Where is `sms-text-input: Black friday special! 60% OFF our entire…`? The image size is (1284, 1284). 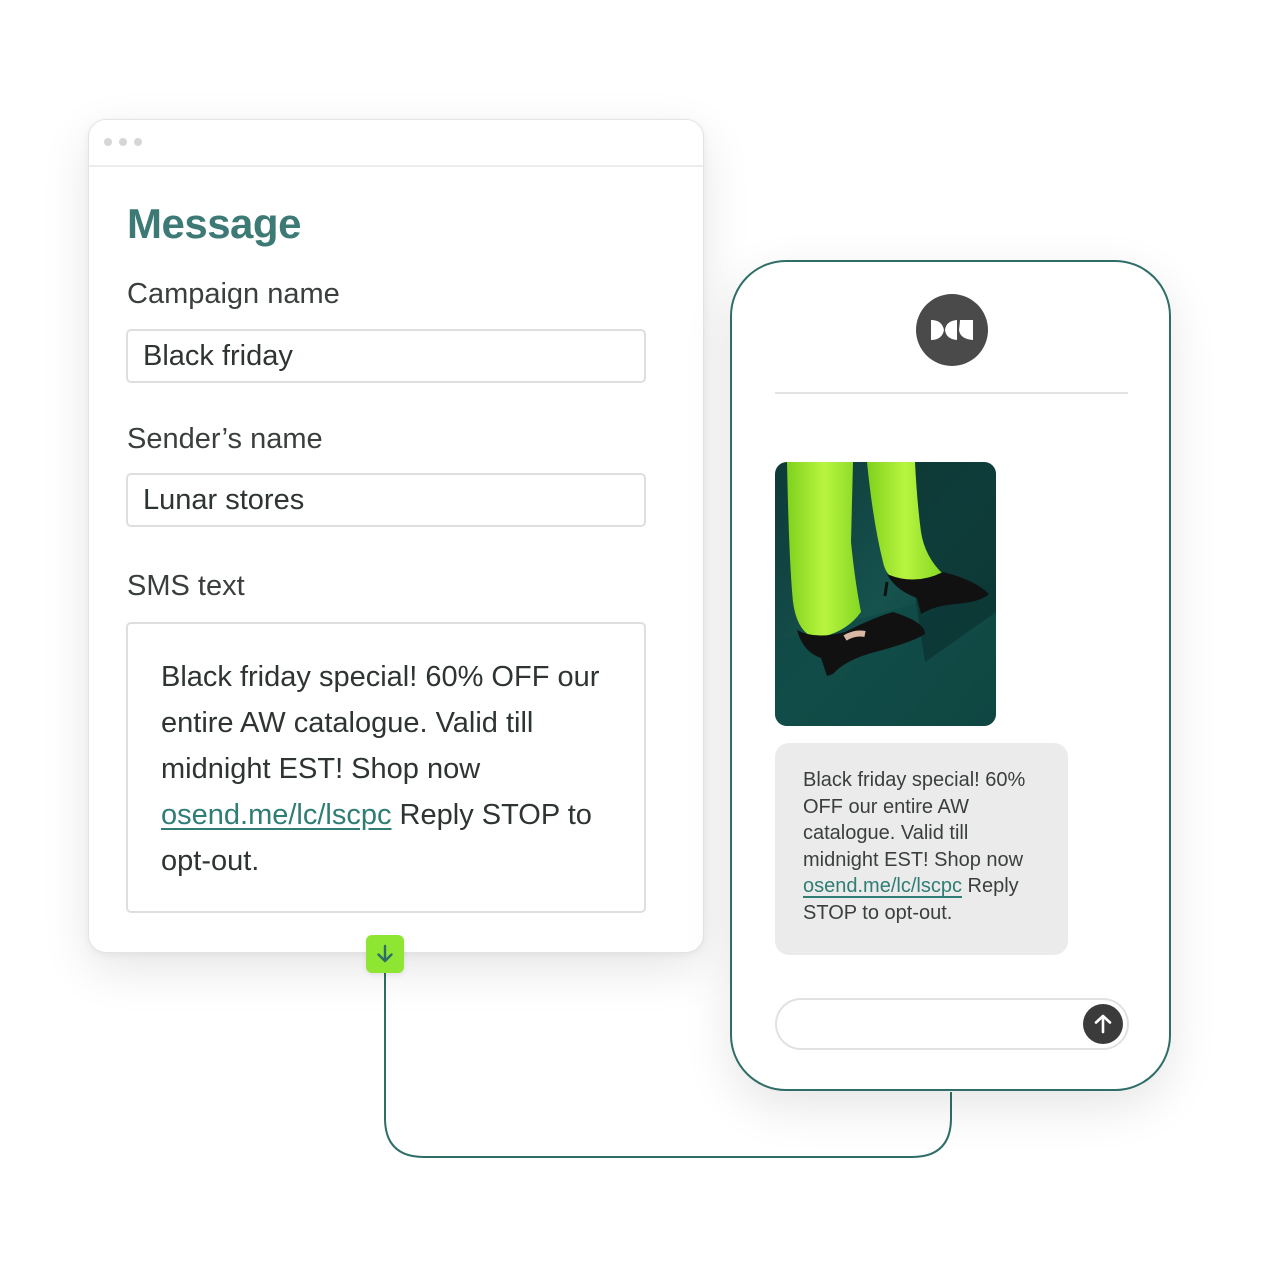 sms-text-input: Black friday special! 60% OFF our entire… is located at coordinates (386, 767).